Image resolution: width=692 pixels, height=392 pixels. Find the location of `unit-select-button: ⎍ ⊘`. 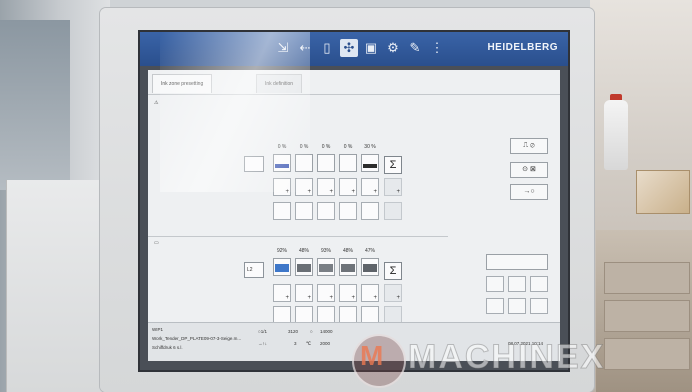

unit-select-button: ⎍ ⊘ is located at coordinates (529, 146).